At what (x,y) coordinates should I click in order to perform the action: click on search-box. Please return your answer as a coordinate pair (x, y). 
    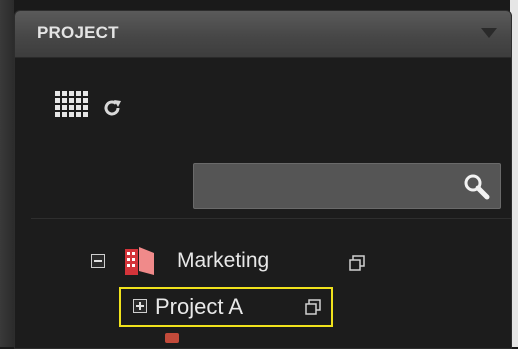
    Looking at the image, I should click on (347, 186).